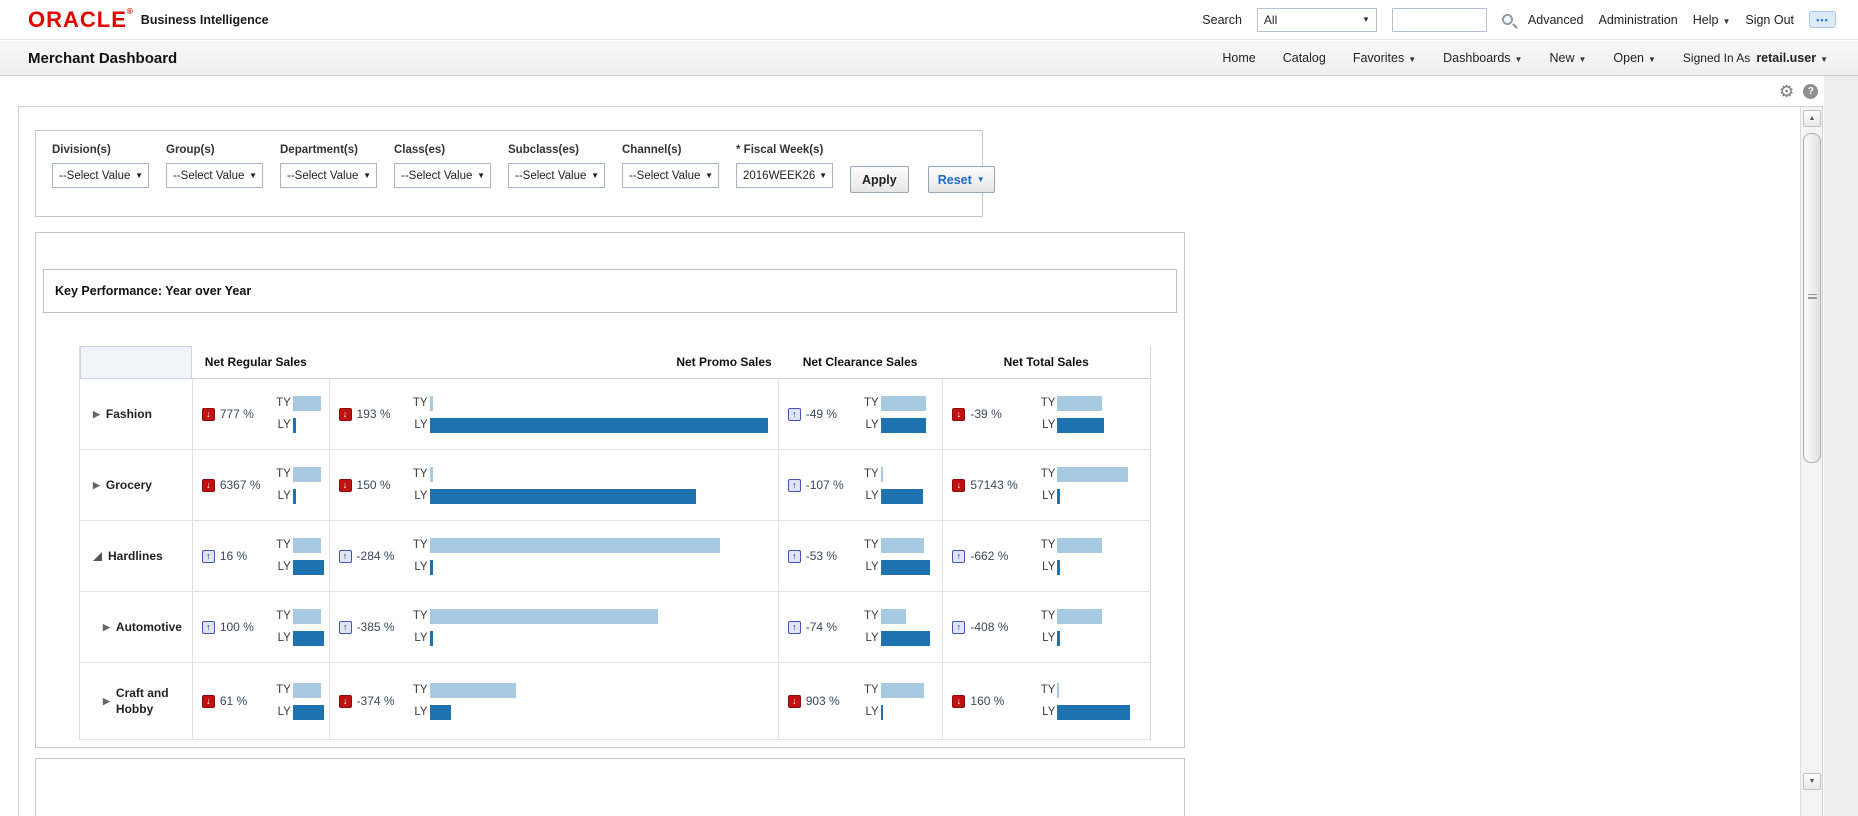 The image size is (1858, 816). Describe the element at coordinates (1628, 58) in the screenshot. I see `nav-item-label: Open` at that location.